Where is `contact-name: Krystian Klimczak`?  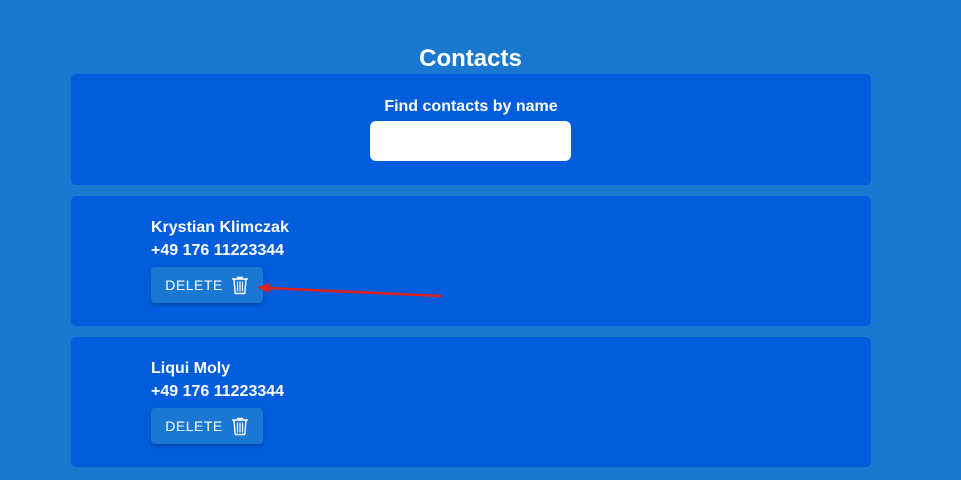 contact-name: Krystian Klimczak is located at coordinates (220, 227).